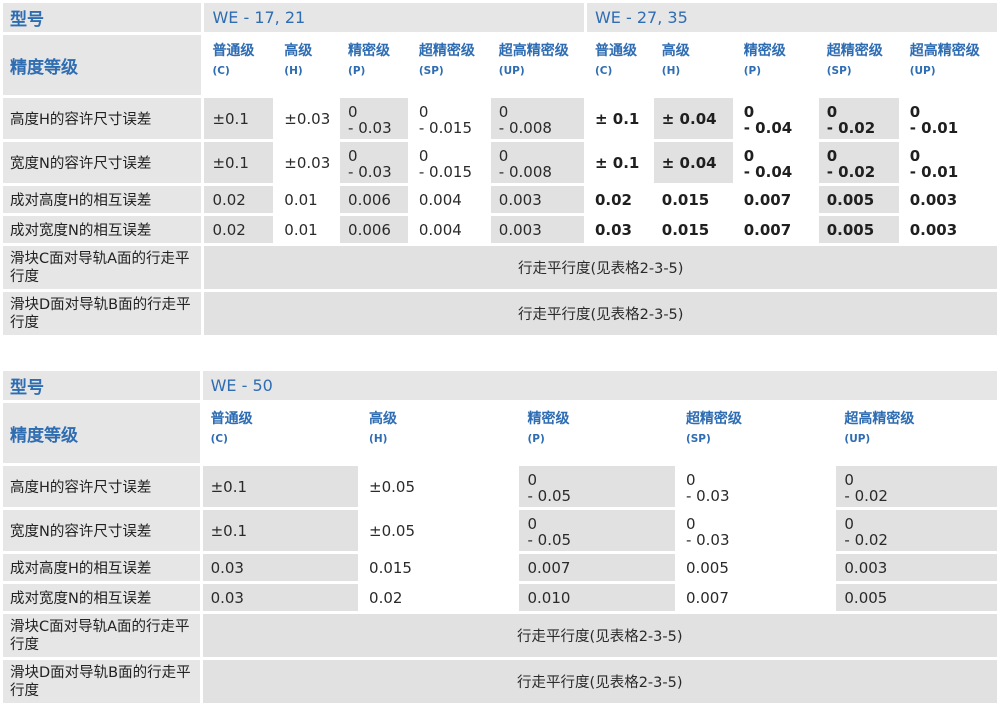  I want to click on value-cell: 0.010, so click(597, 597).